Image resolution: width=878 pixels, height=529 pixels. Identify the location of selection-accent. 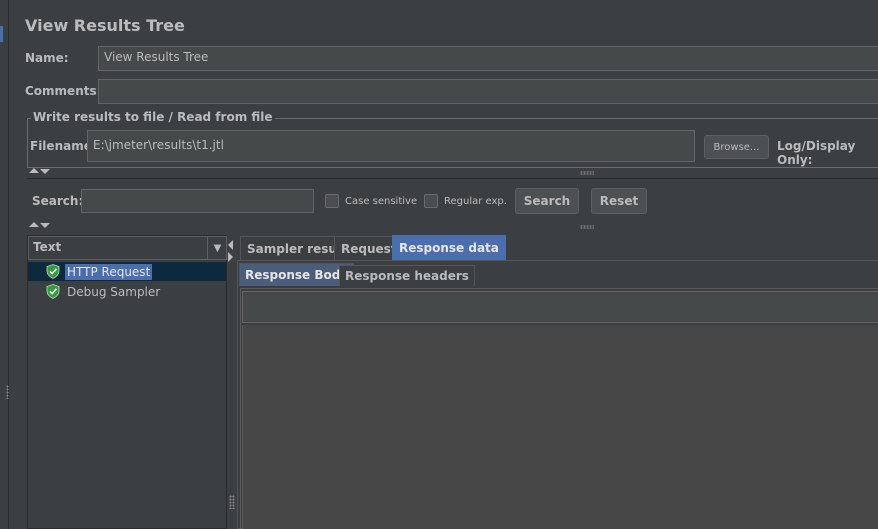
(1, 34).